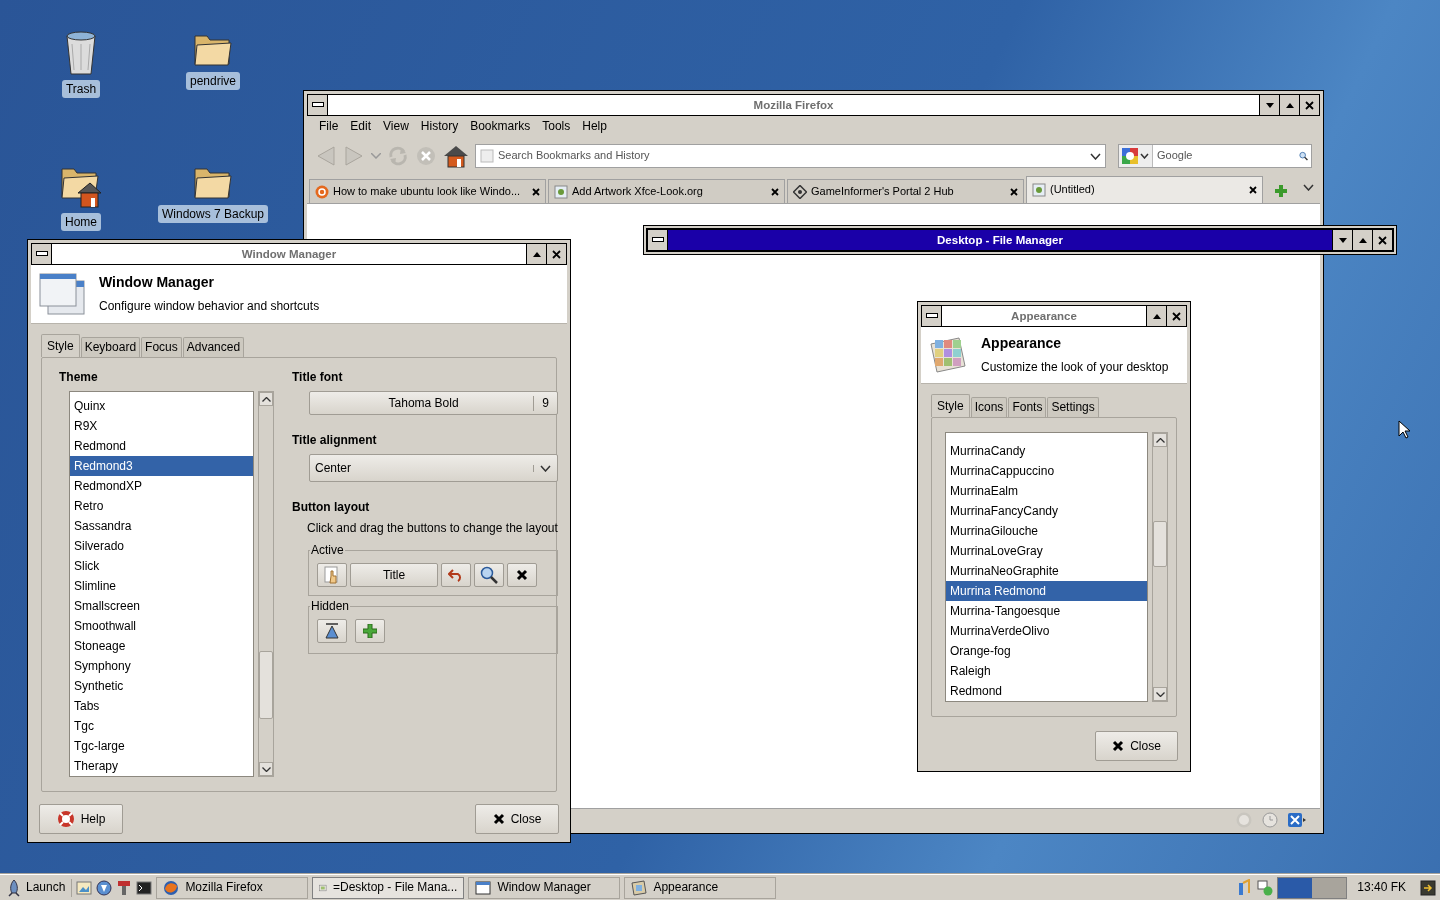  I want to click on list-item: MurrinaGilouche, so click(1046, 531).